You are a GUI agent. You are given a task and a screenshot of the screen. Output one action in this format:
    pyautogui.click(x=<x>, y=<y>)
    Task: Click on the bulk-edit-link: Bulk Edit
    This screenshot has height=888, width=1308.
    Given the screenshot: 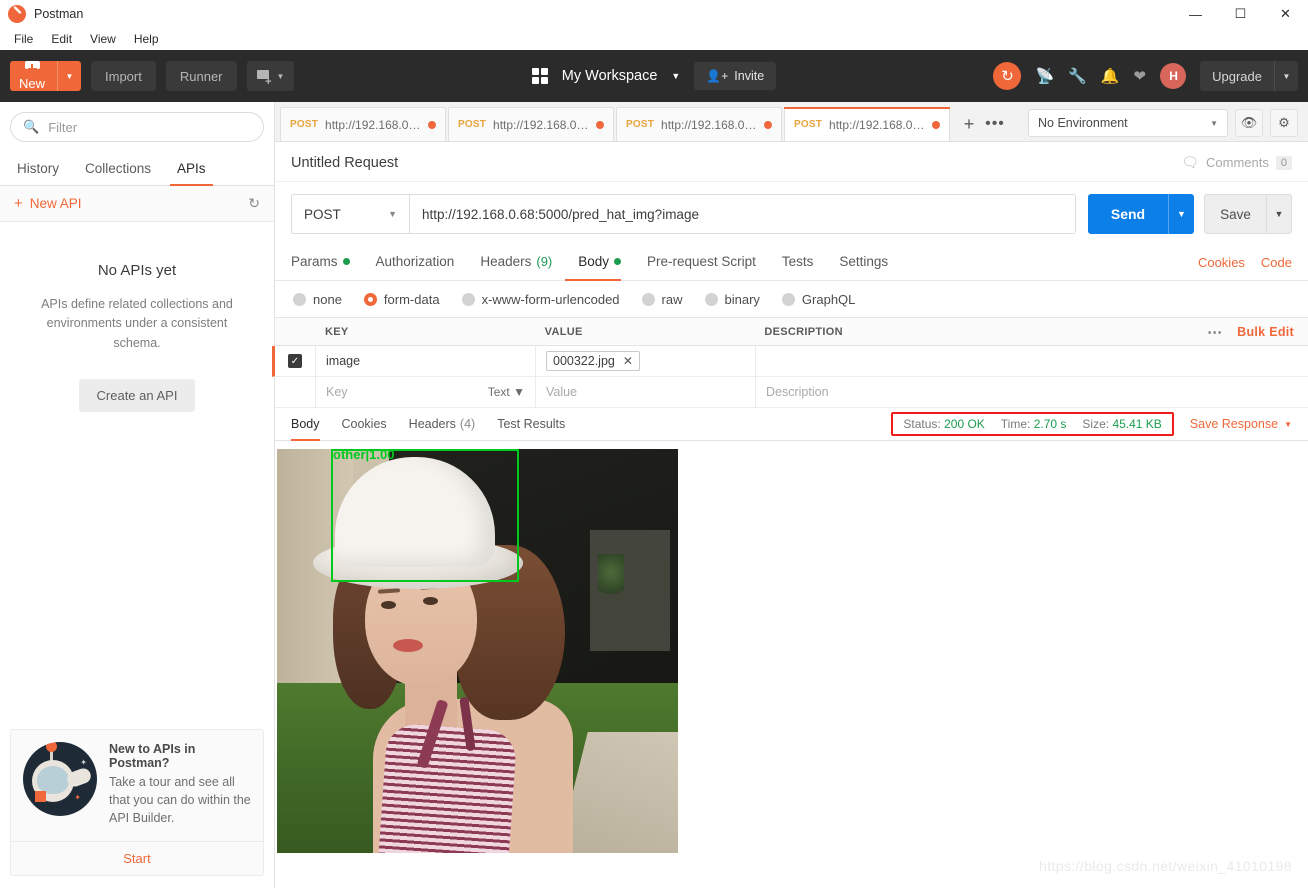 What is the action you would take?
    pyautogui.click(x=1265, y=332)
    